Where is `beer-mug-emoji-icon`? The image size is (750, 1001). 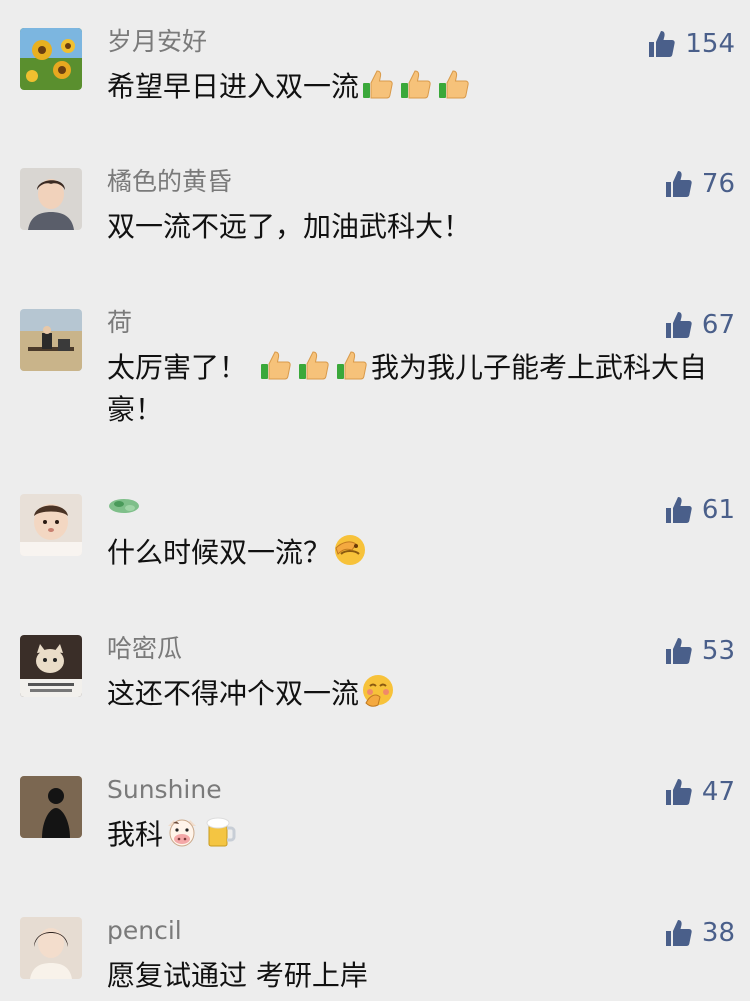 beer-mug-emoji-icon is located at coordinates (220, 832).